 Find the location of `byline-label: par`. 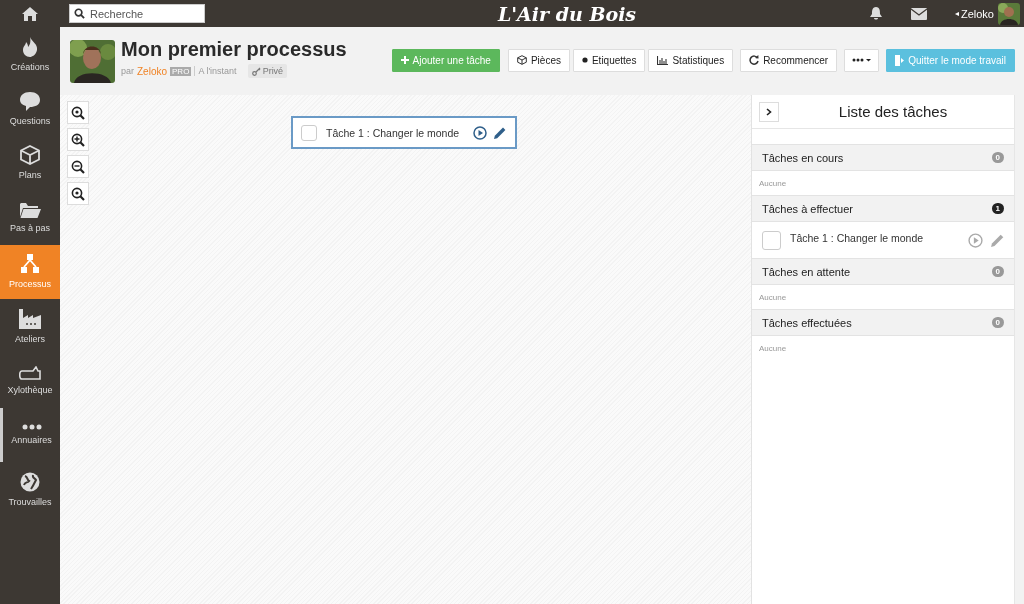

byline-label: par is located at coordinates (127, 71).